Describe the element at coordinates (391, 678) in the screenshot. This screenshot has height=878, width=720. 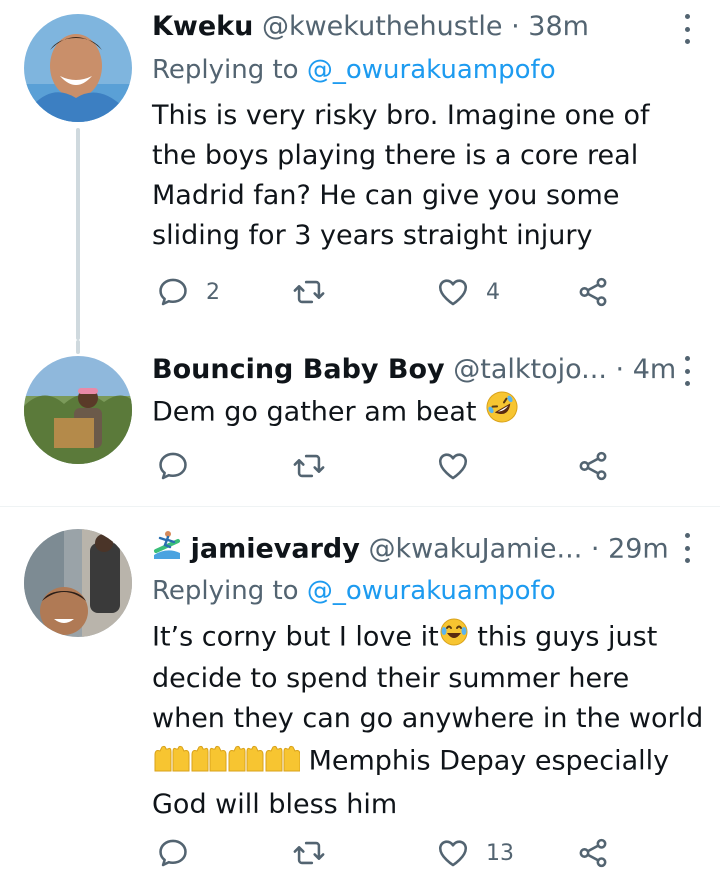
I see `tweet-line: decide to spend their summer here` at that location.